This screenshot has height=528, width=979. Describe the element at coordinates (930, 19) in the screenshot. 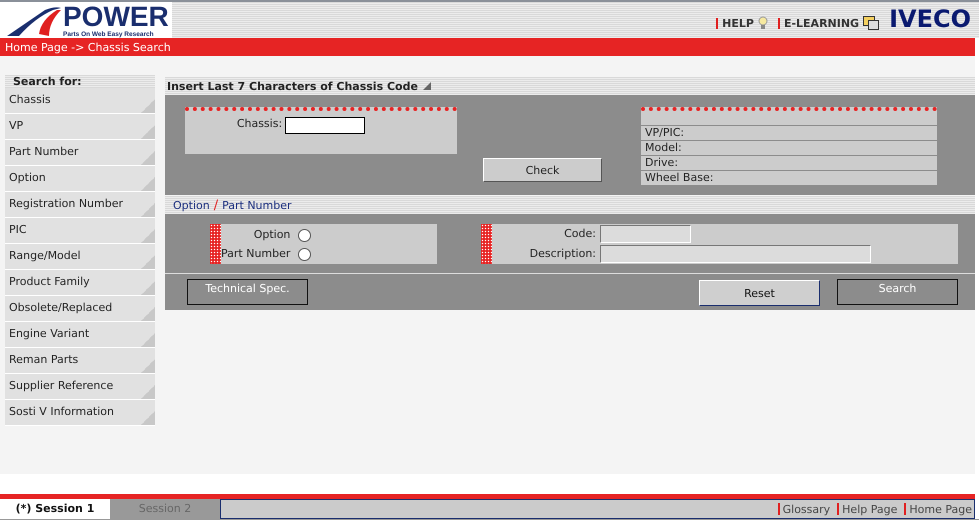

I see `brand-logo: IVECO` at that location.